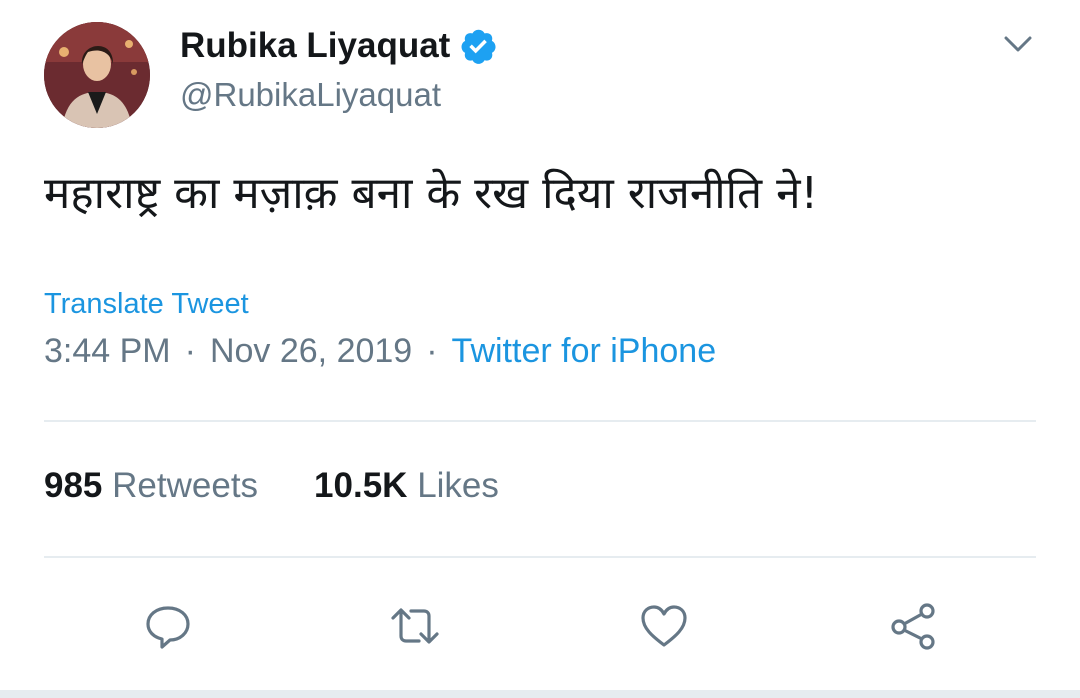  What do you see at coordinates (315, 46) in the screenshot?
I see `author-display-name: Rubika Liyaquat` at bounding box center [315, 46].